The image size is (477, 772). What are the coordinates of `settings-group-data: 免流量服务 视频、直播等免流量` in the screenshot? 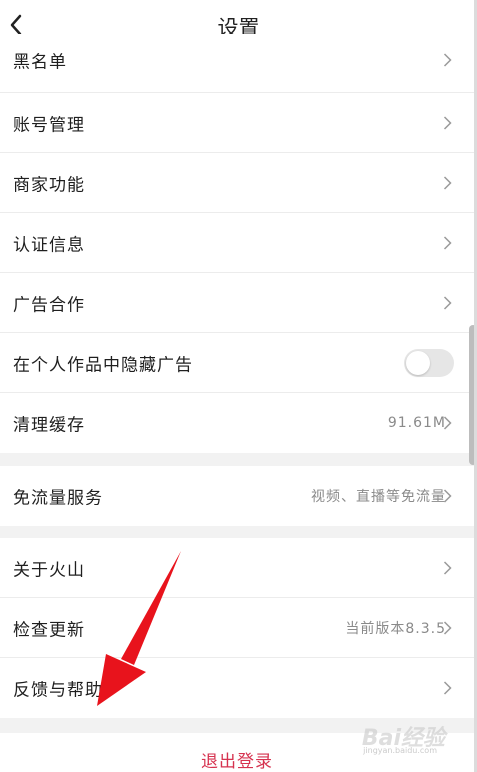 It's located at (237, 496).